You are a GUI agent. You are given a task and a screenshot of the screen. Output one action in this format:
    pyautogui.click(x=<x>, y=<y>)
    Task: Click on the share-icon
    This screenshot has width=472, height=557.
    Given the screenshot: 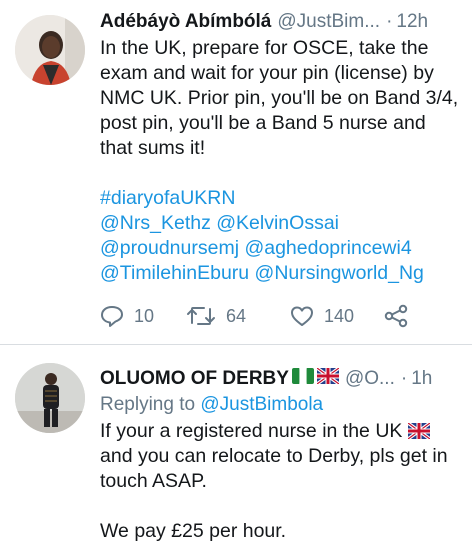 What is the action you would take?
    pyautogui.click(x=396, y=316)
    